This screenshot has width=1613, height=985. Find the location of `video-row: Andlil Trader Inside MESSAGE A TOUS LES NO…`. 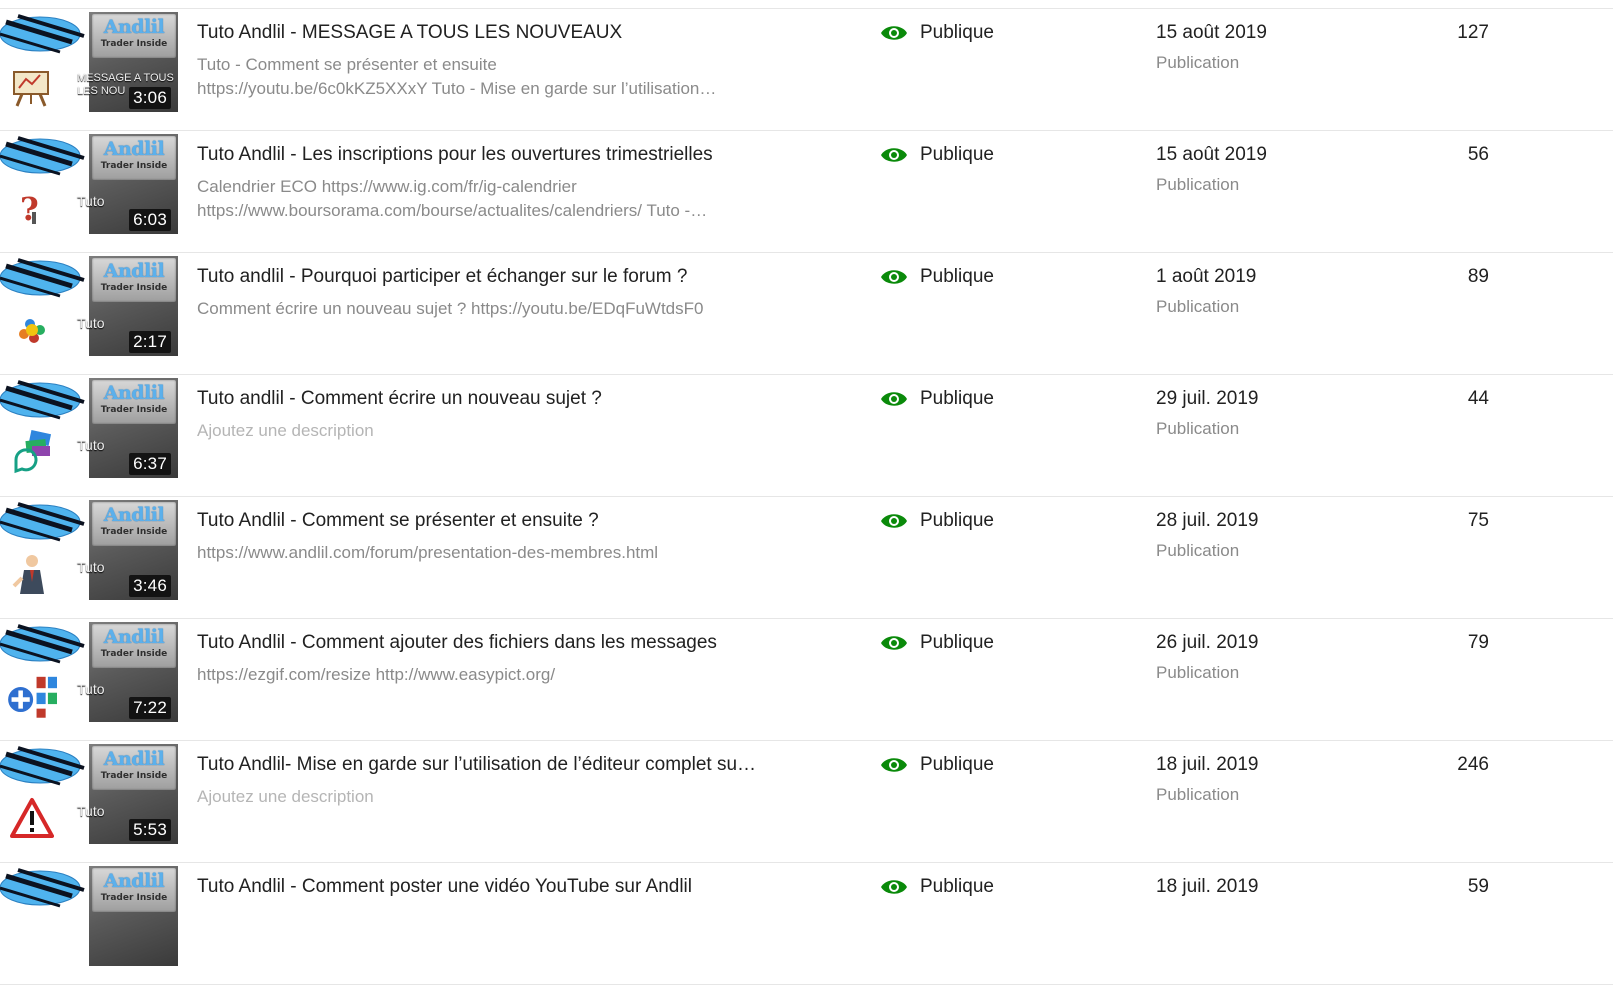

video-row: Andlil Trader Inside MESSAGE A TOUS LES NO… is located at coordinates (806, 70).